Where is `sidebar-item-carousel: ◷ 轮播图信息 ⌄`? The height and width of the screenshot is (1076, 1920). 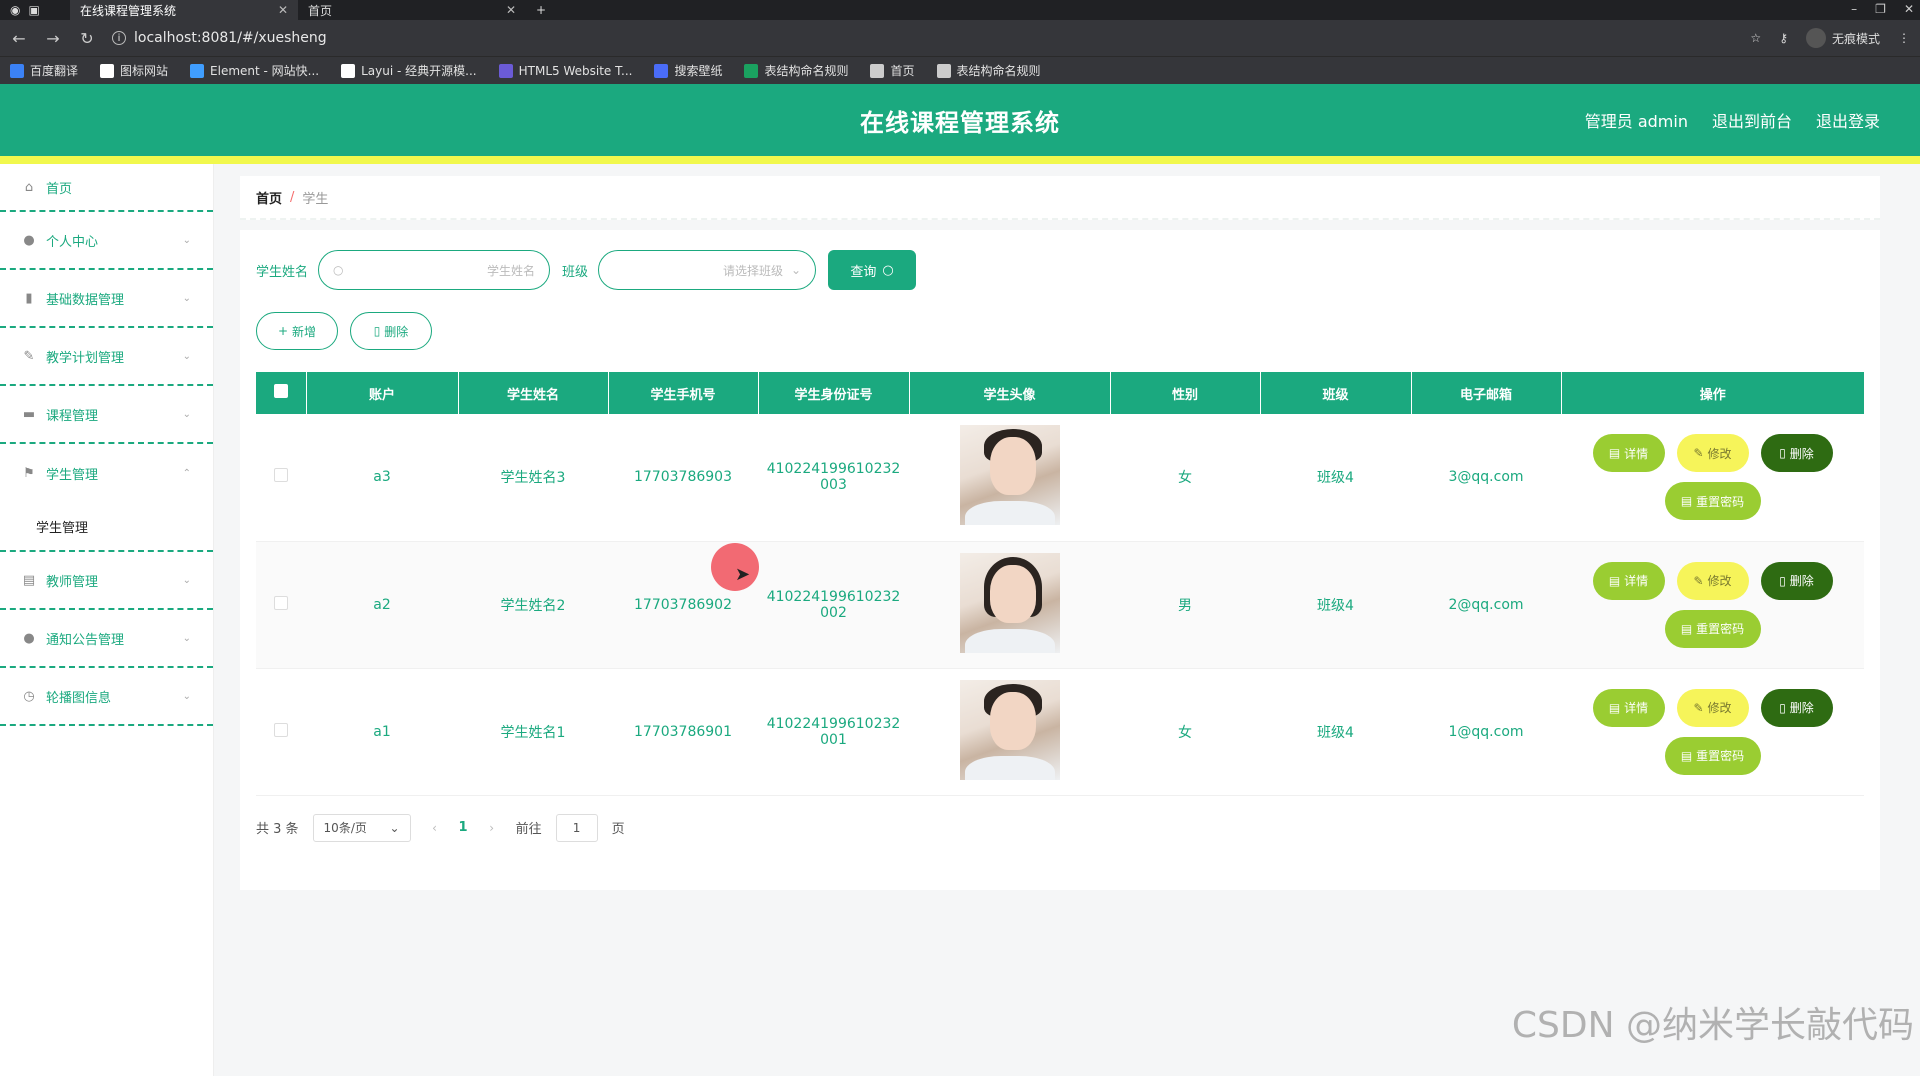
sidebar-item-carousel: ◷ 轮播图信息 ⌄ is located at coordinates (106, 697).